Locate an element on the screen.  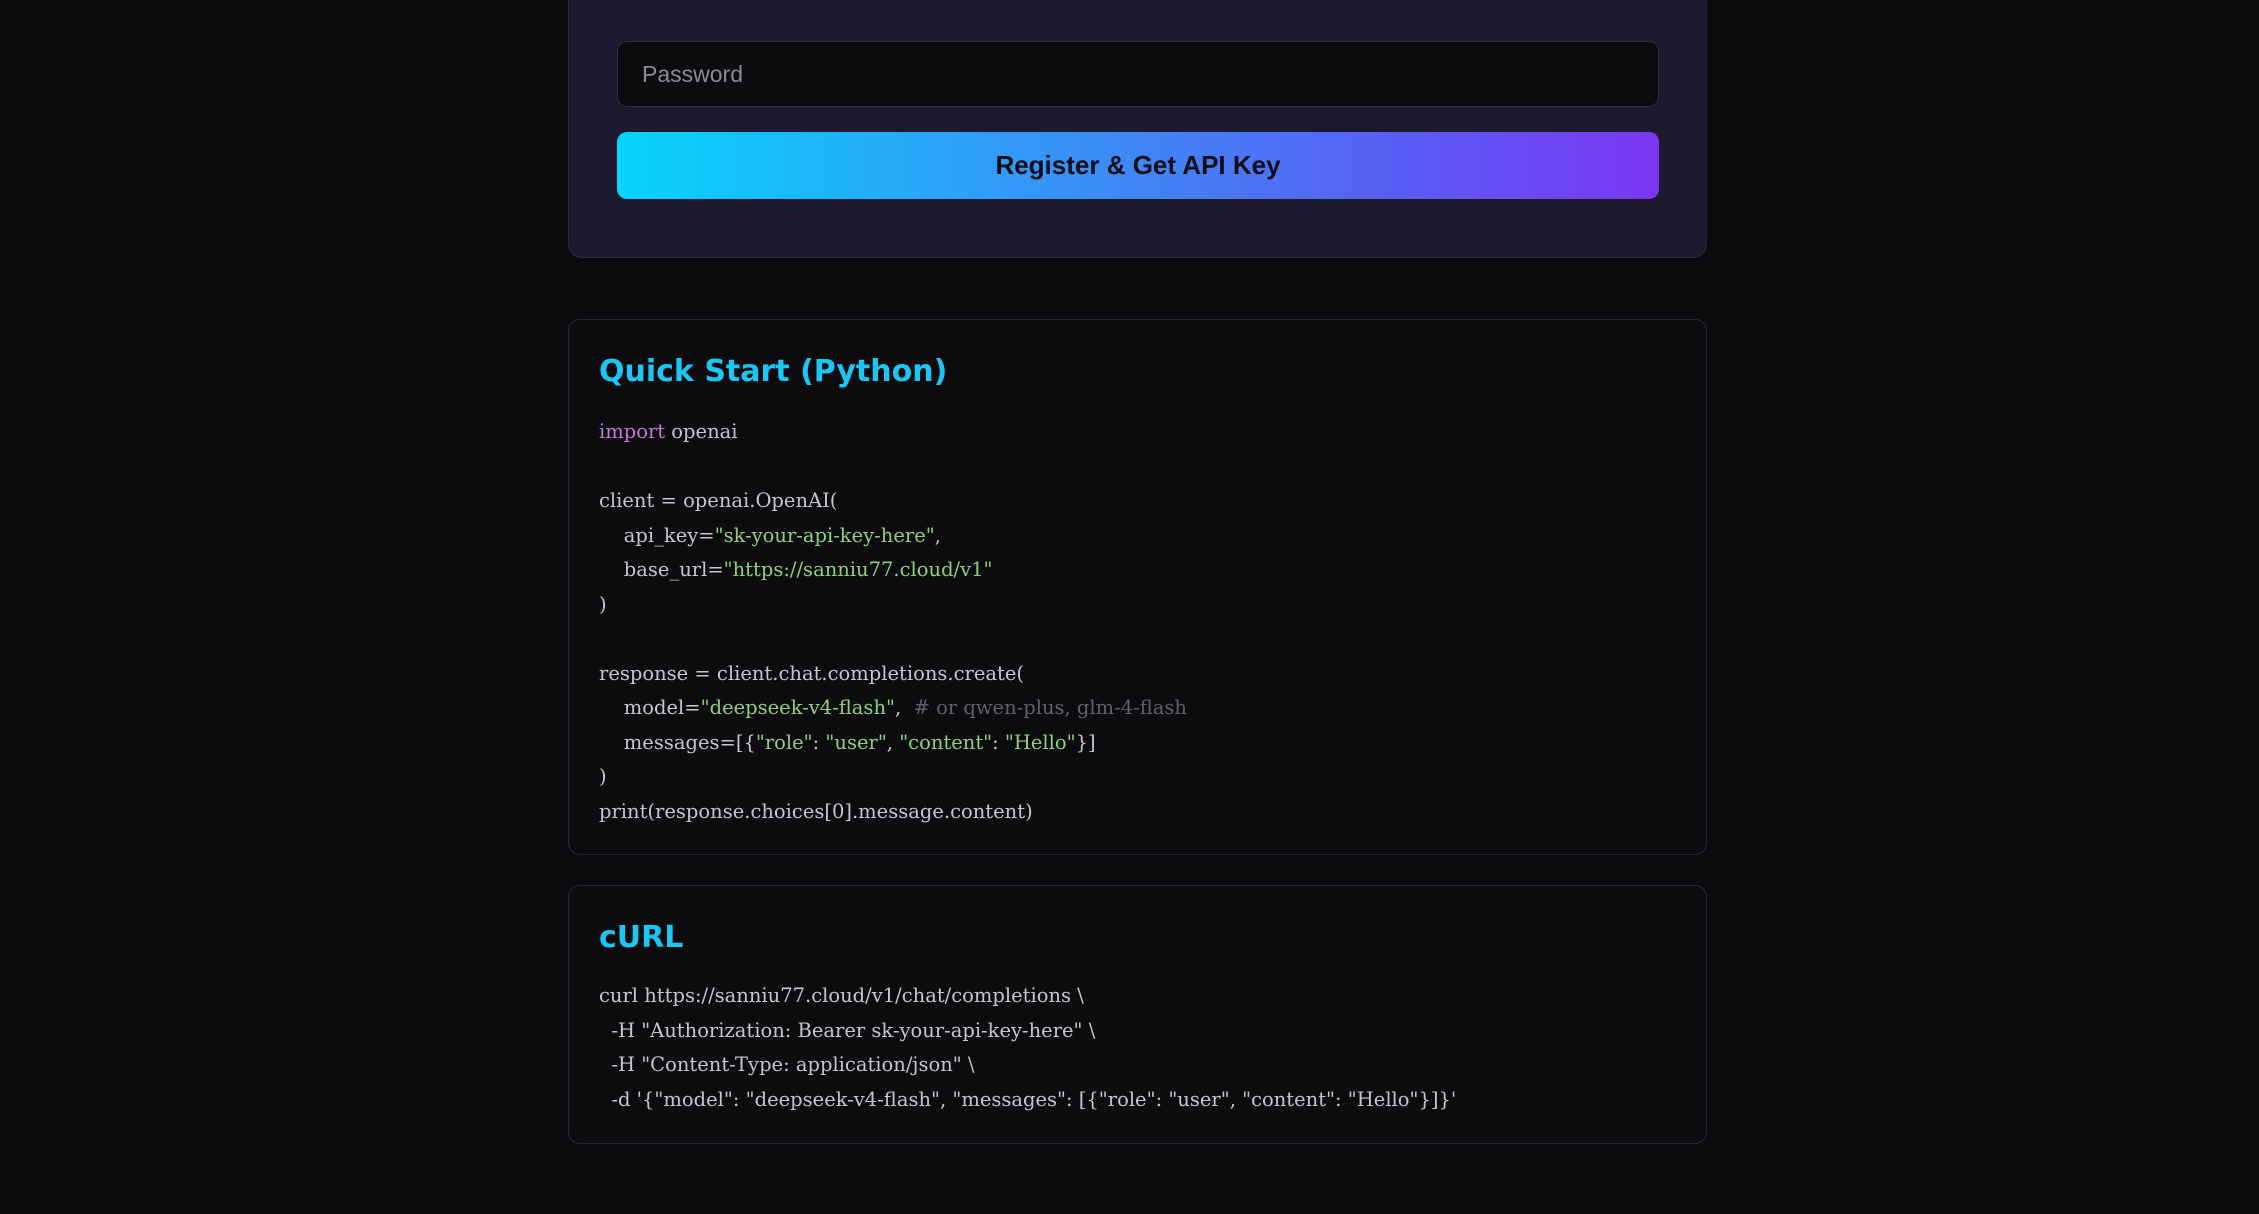
code-line: -H "Content-Type: application/json" \ is located at coordinates (1027, 1065).